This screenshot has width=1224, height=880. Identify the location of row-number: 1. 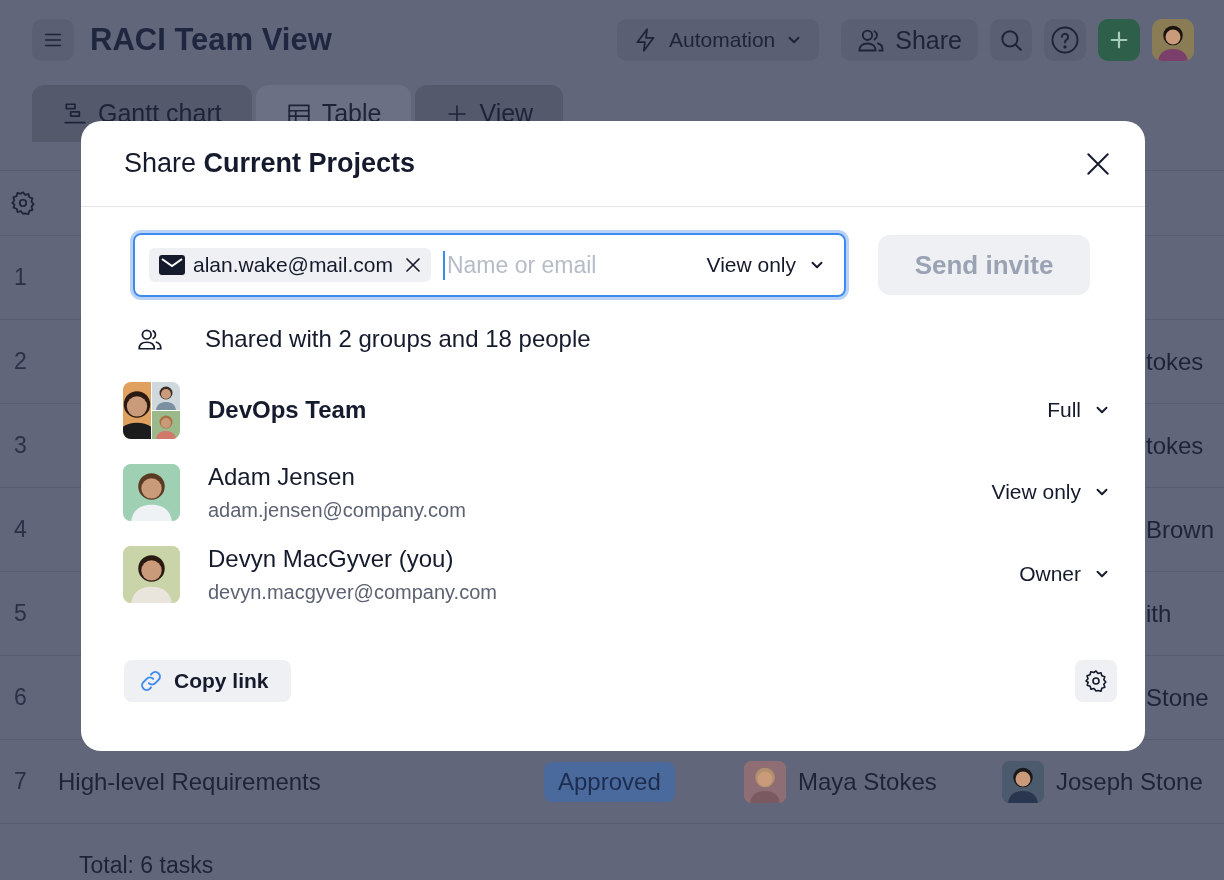
(20, 277).